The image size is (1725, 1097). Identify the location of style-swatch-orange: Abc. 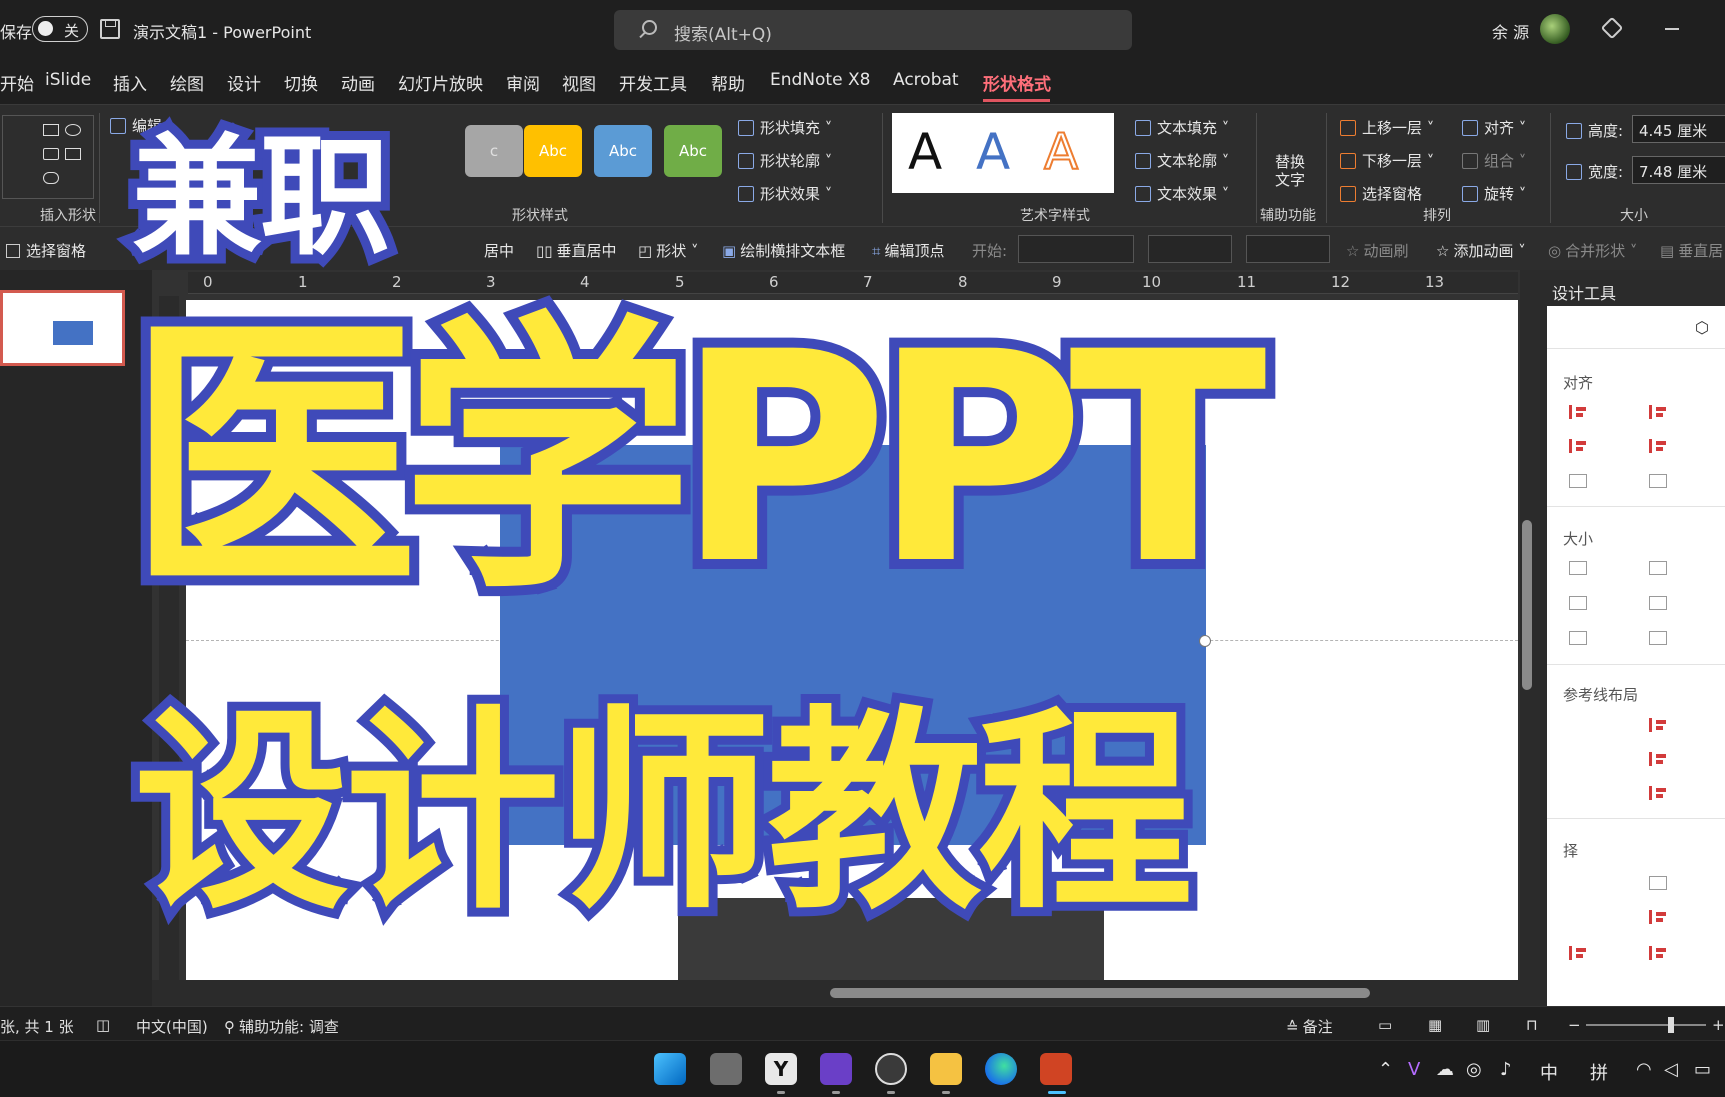
(553, 151).